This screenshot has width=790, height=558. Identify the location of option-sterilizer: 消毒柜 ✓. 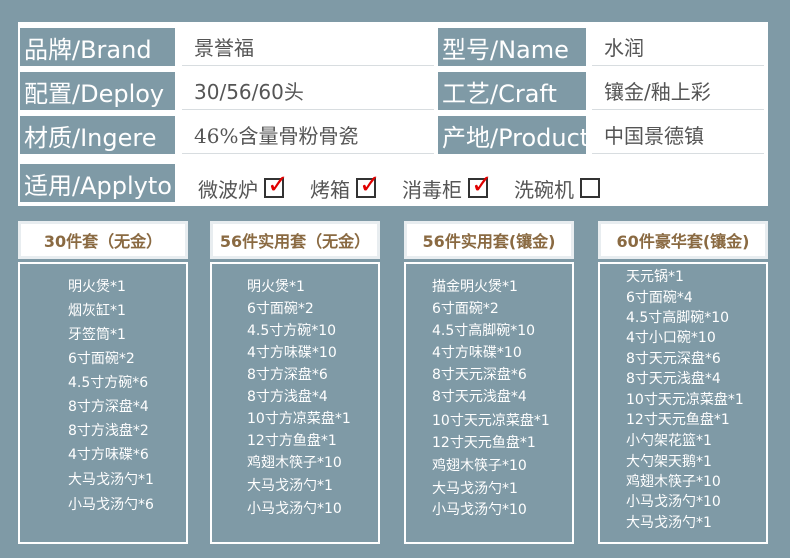
(447, 187).